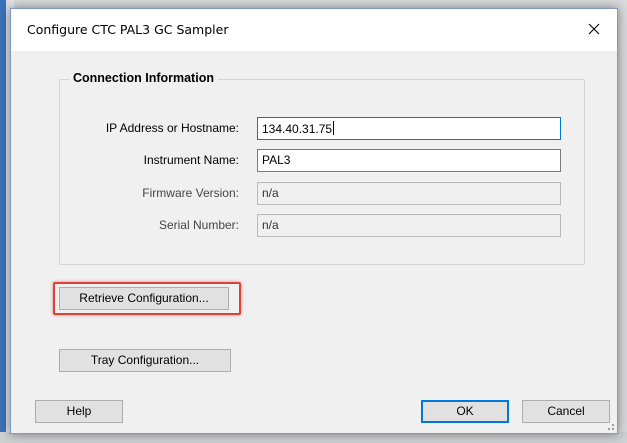  Describe the element at coordinates (334, 128) in the screenshot. I see `text-caret` at that location.